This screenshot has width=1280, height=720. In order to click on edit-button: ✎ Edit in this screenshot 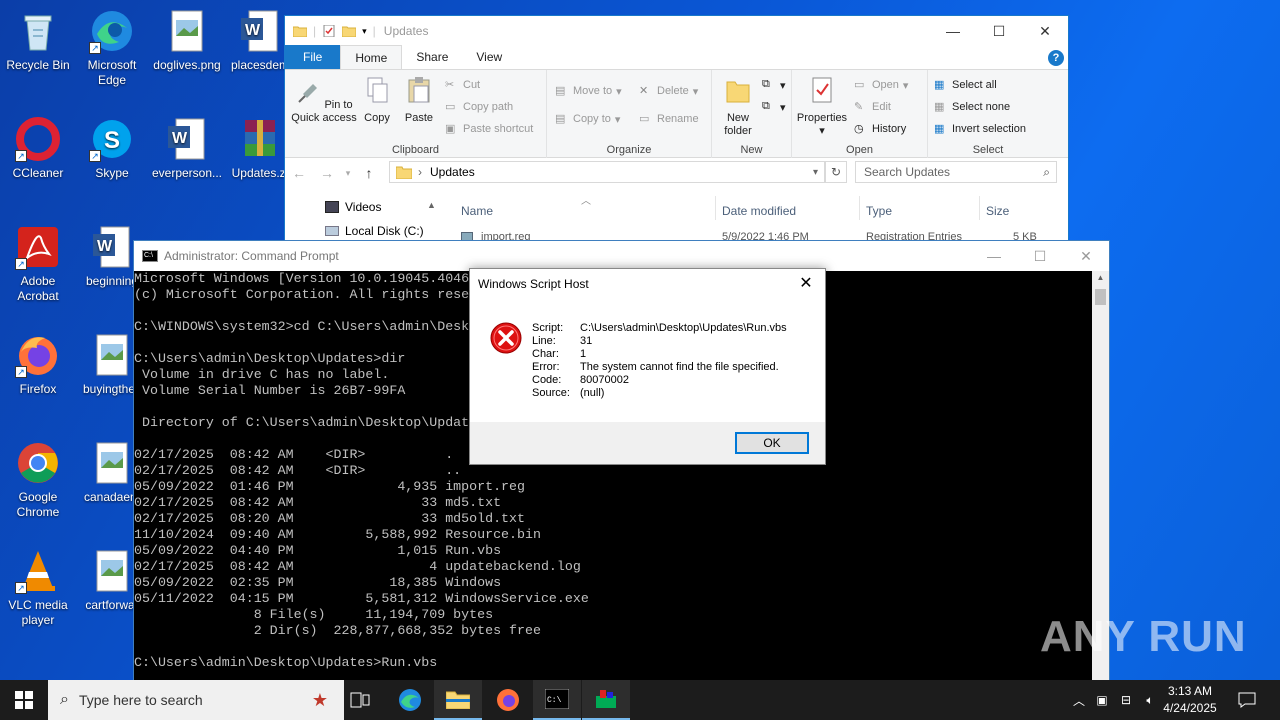, I will do `click(872, 107)`.